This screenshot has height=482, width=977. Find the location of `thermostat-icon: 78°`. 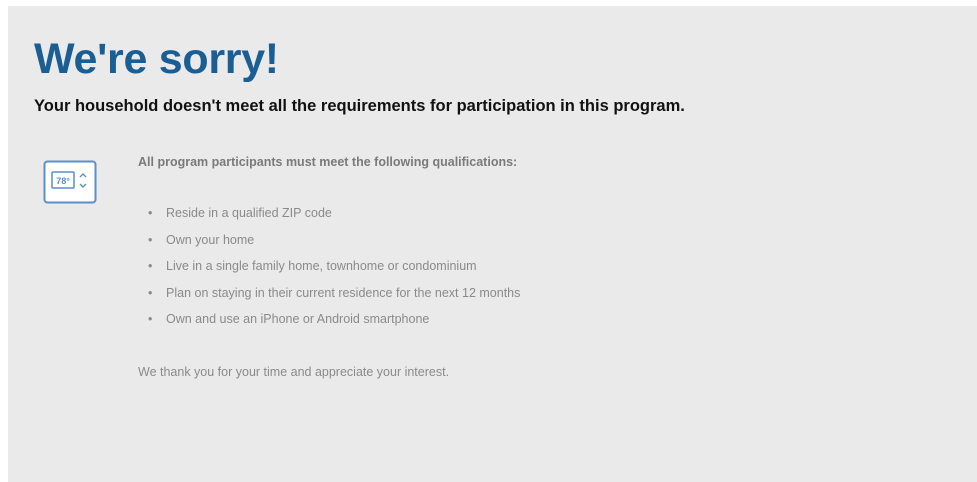

thermostat-icon: 78° is located at coordinates (70, 182).